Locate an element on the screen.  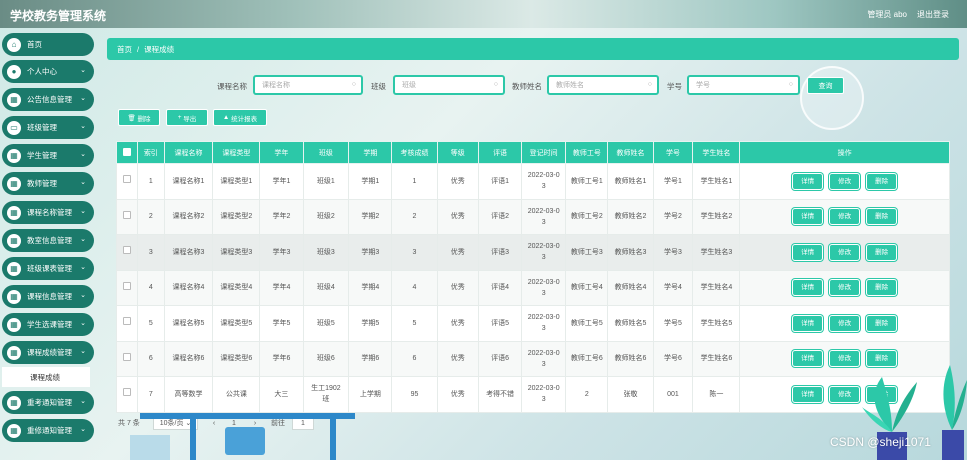
row-checkbox-cell is located at coordinates (127, 252).